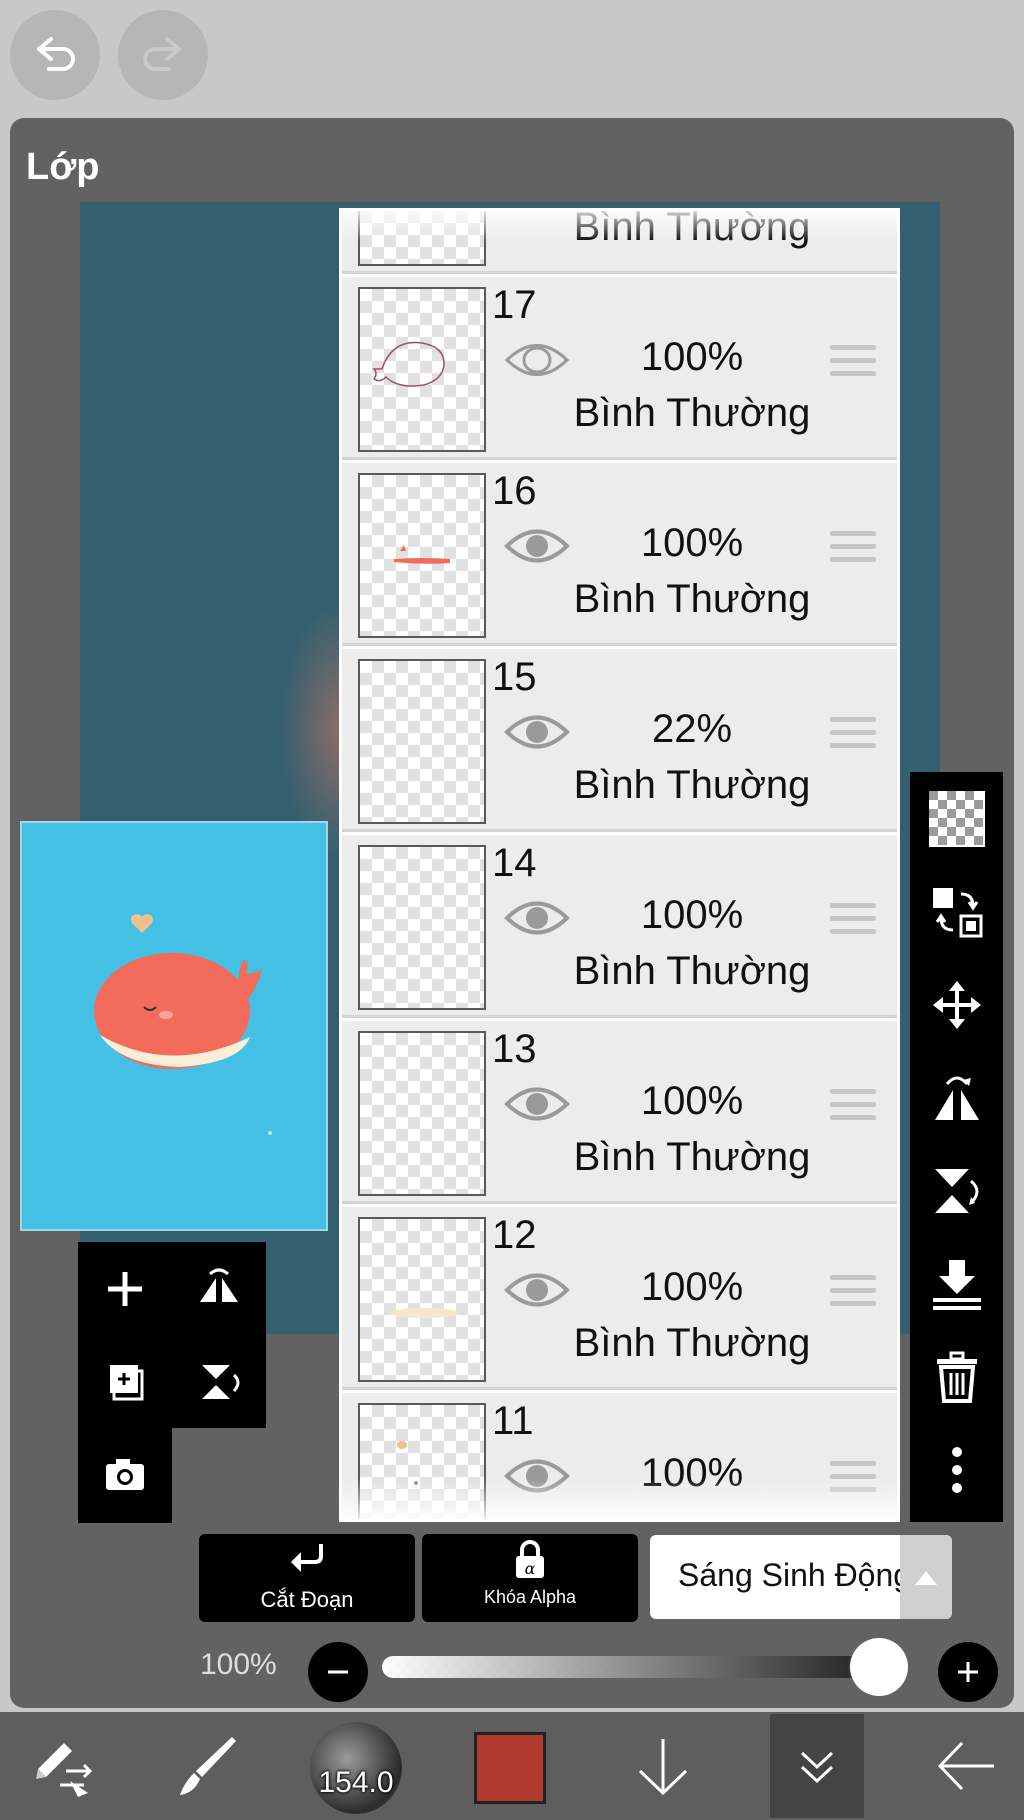 Image resolution: width=1024 pixels, height=1820 pixels. I want to click on more-button, so click(956, 1469).